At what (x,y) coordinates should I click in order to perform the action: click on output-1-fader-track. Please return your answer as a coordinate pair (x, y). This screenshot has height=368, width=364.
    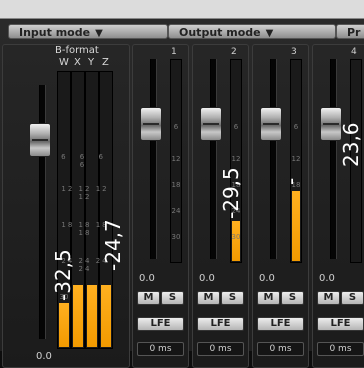
    Looking at the image, I should click on (153, 159).